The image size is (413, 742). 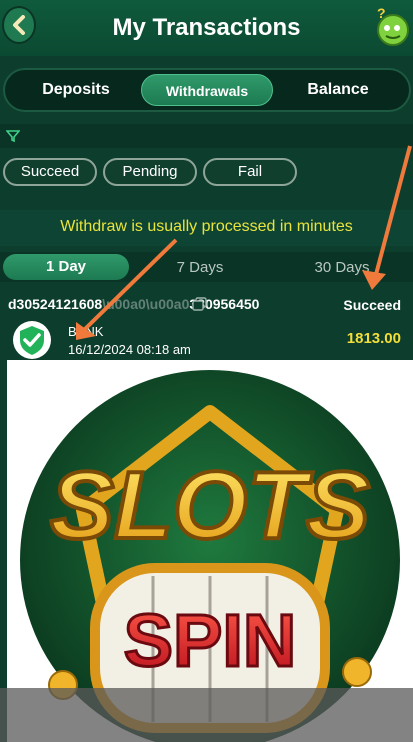 What do you see at coordinates (390, 26) in the screenshot?
I see `help-mascot-icon: ?` at bounding box center [390, 26].